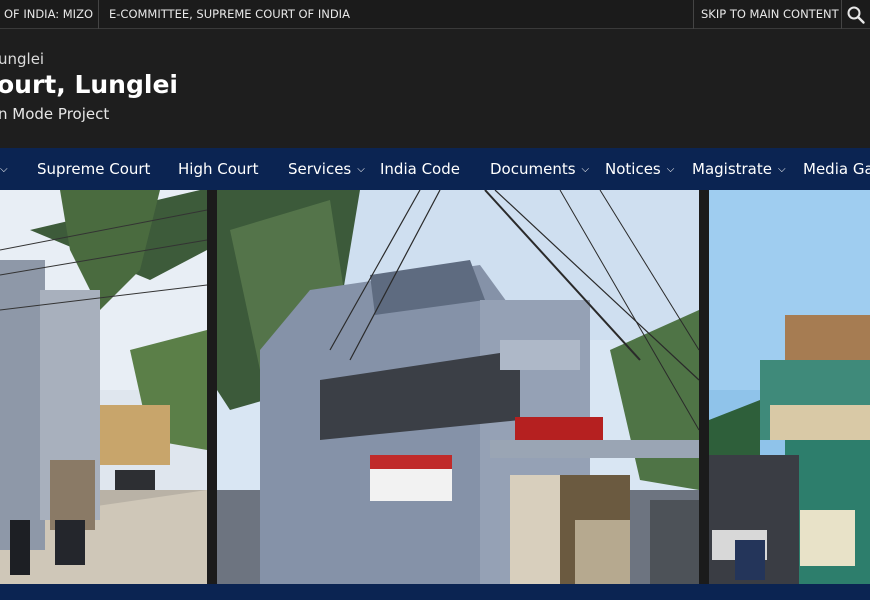 This screenshot has width=870, height=600. I want to click on nav-item-documents: Documents ⌵, so click(539, 169).